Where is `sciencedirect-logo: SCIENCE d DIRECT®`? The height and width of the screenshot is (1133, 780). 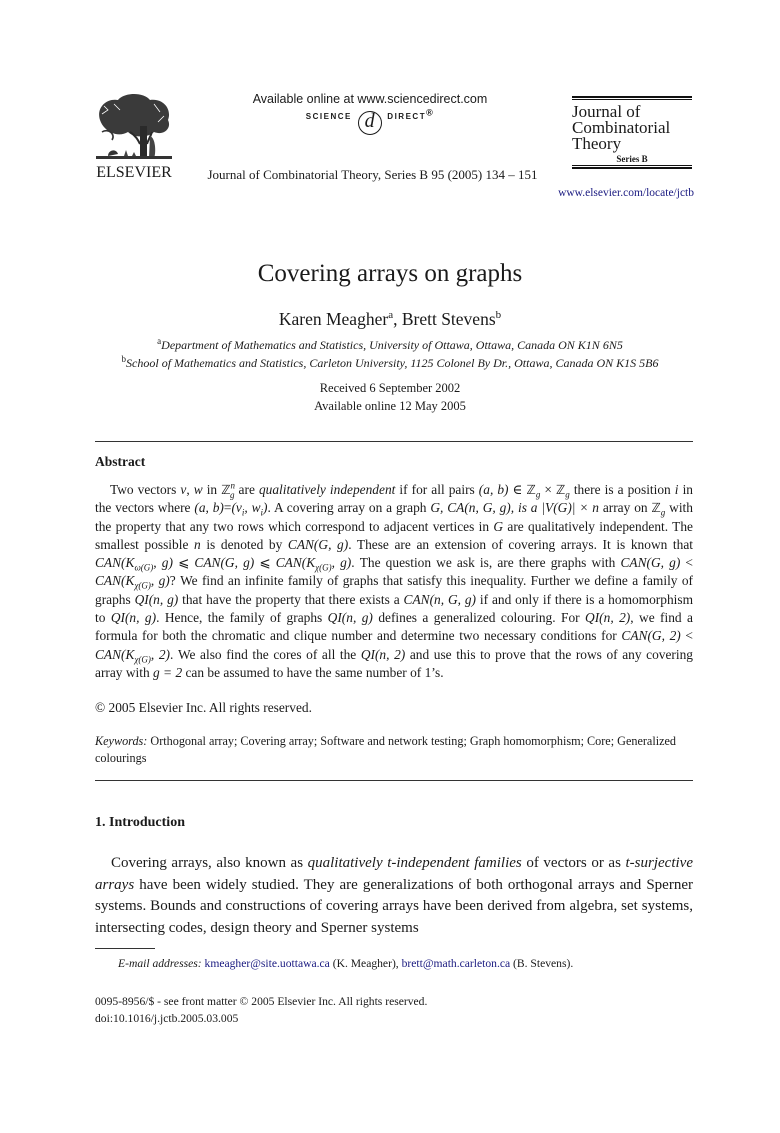 sciencedirect-logo: SCIENCE d DIRECT® is located at coordinates (370, 121).